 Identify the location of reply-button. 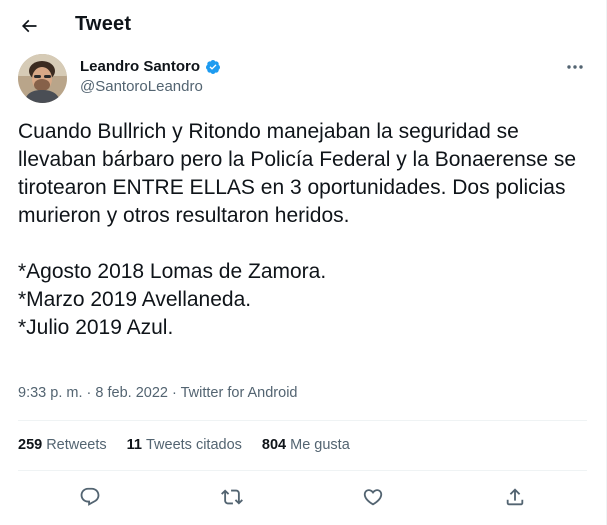
(90, 497).